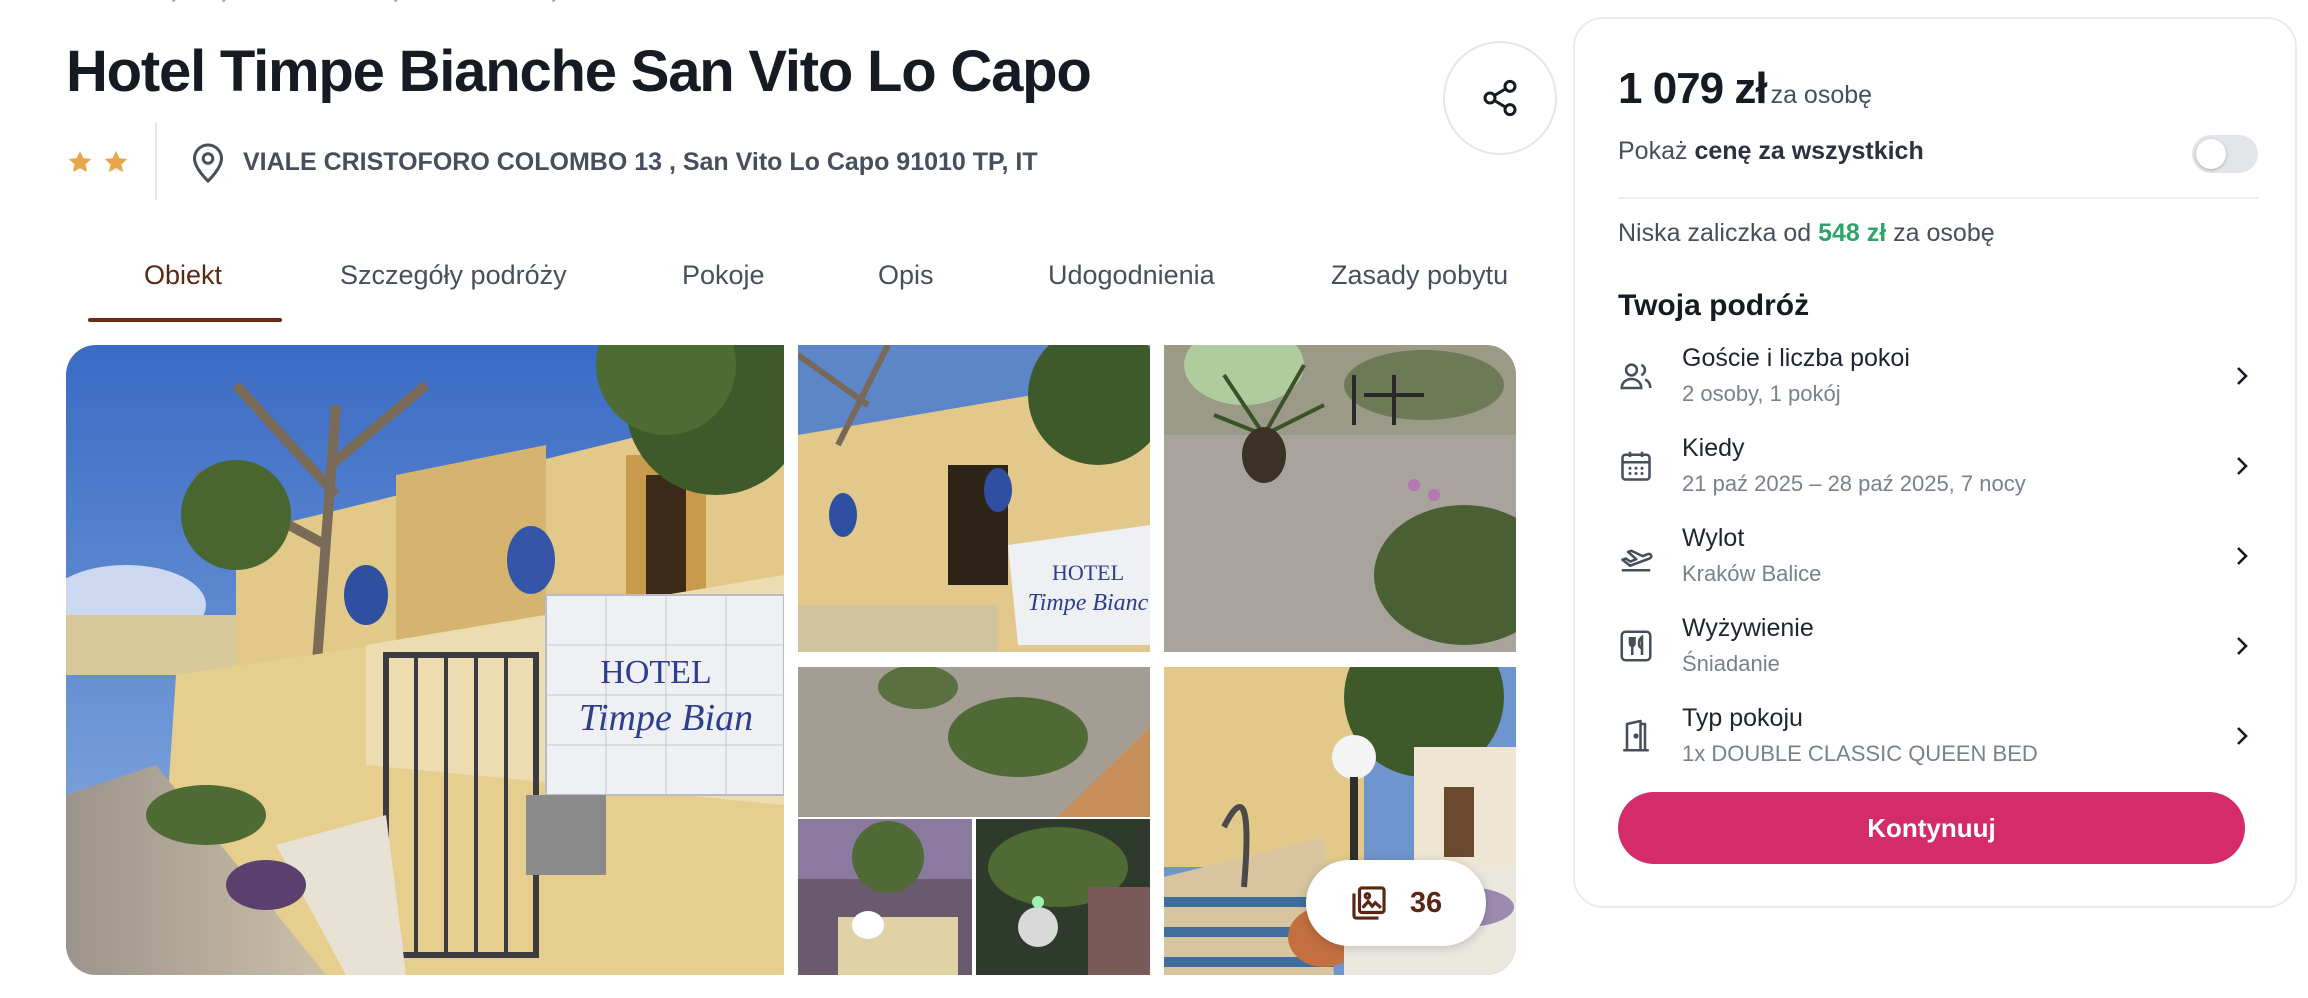  I want to click on photo-count: 36, so click(1426, 902).